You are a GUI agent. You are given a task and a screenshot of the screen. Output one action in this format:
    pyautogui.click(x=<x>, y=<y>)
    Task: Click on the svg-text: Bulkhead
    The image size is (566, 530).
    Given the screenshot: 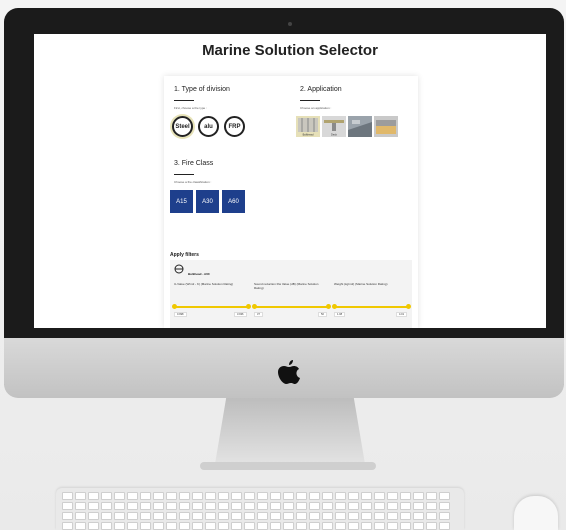 What is the action you would take?
    pyautogui.click(x=308, y=135)
    